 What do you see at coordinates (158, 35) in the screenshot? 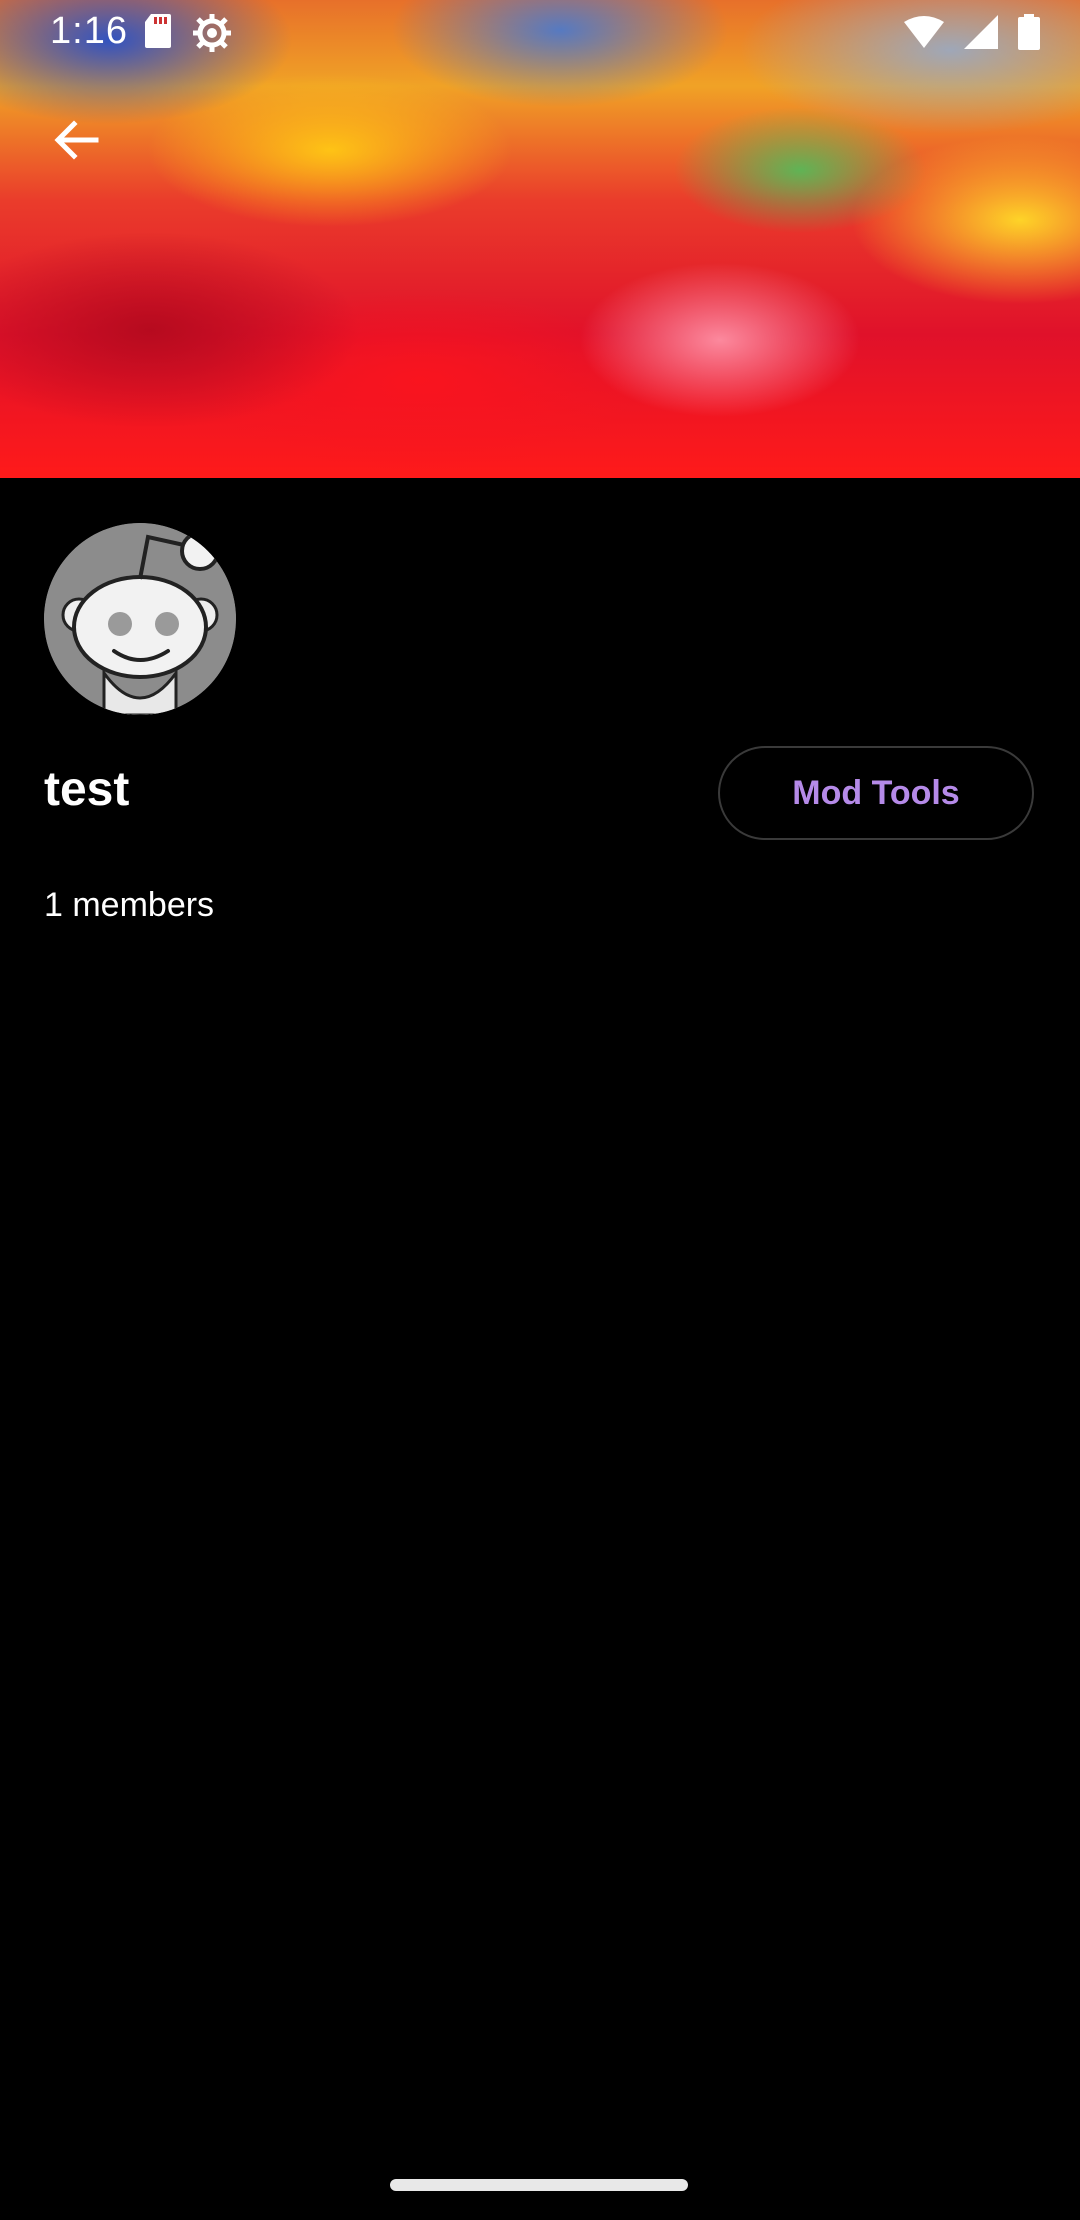
I see `sd-card-icon` at bounding box center [158, 35].